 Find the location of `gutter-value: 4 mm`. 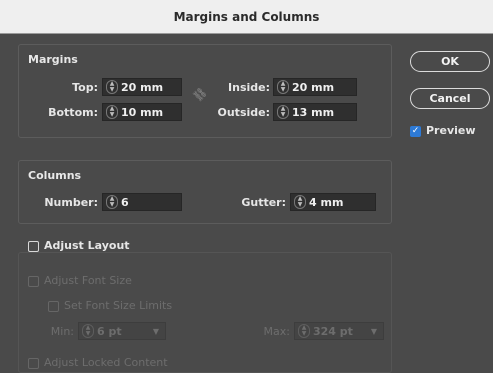

gutter-value: 4 mm is located at coordinates (326, 202).